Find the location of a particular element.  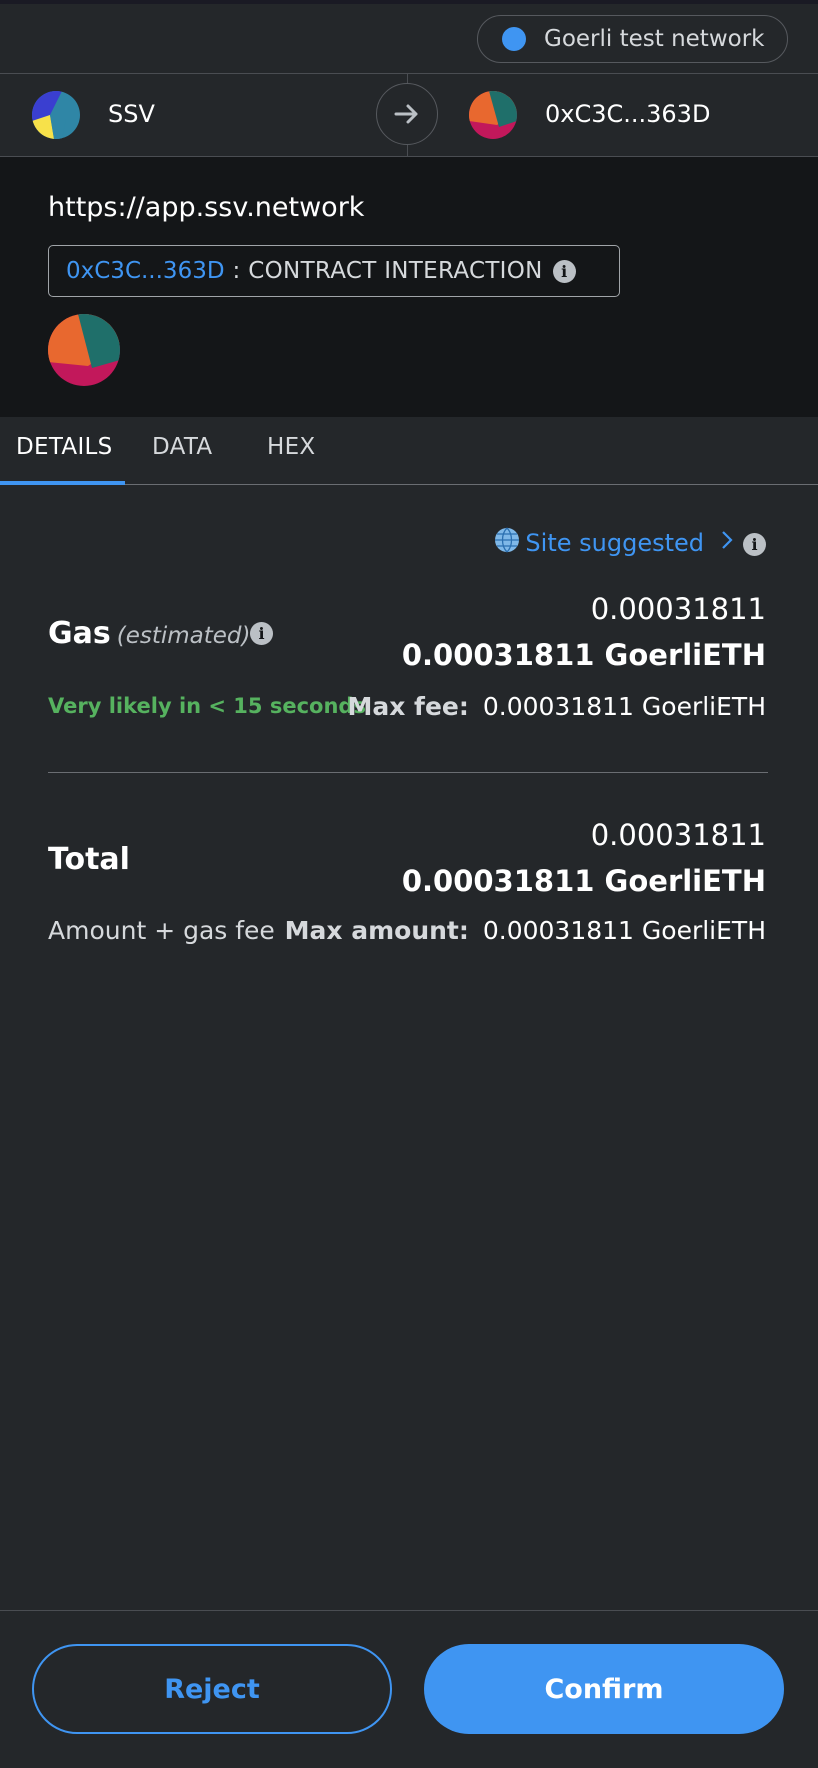

max-fee-label: Max fee: is located at coordinates (408, 706).